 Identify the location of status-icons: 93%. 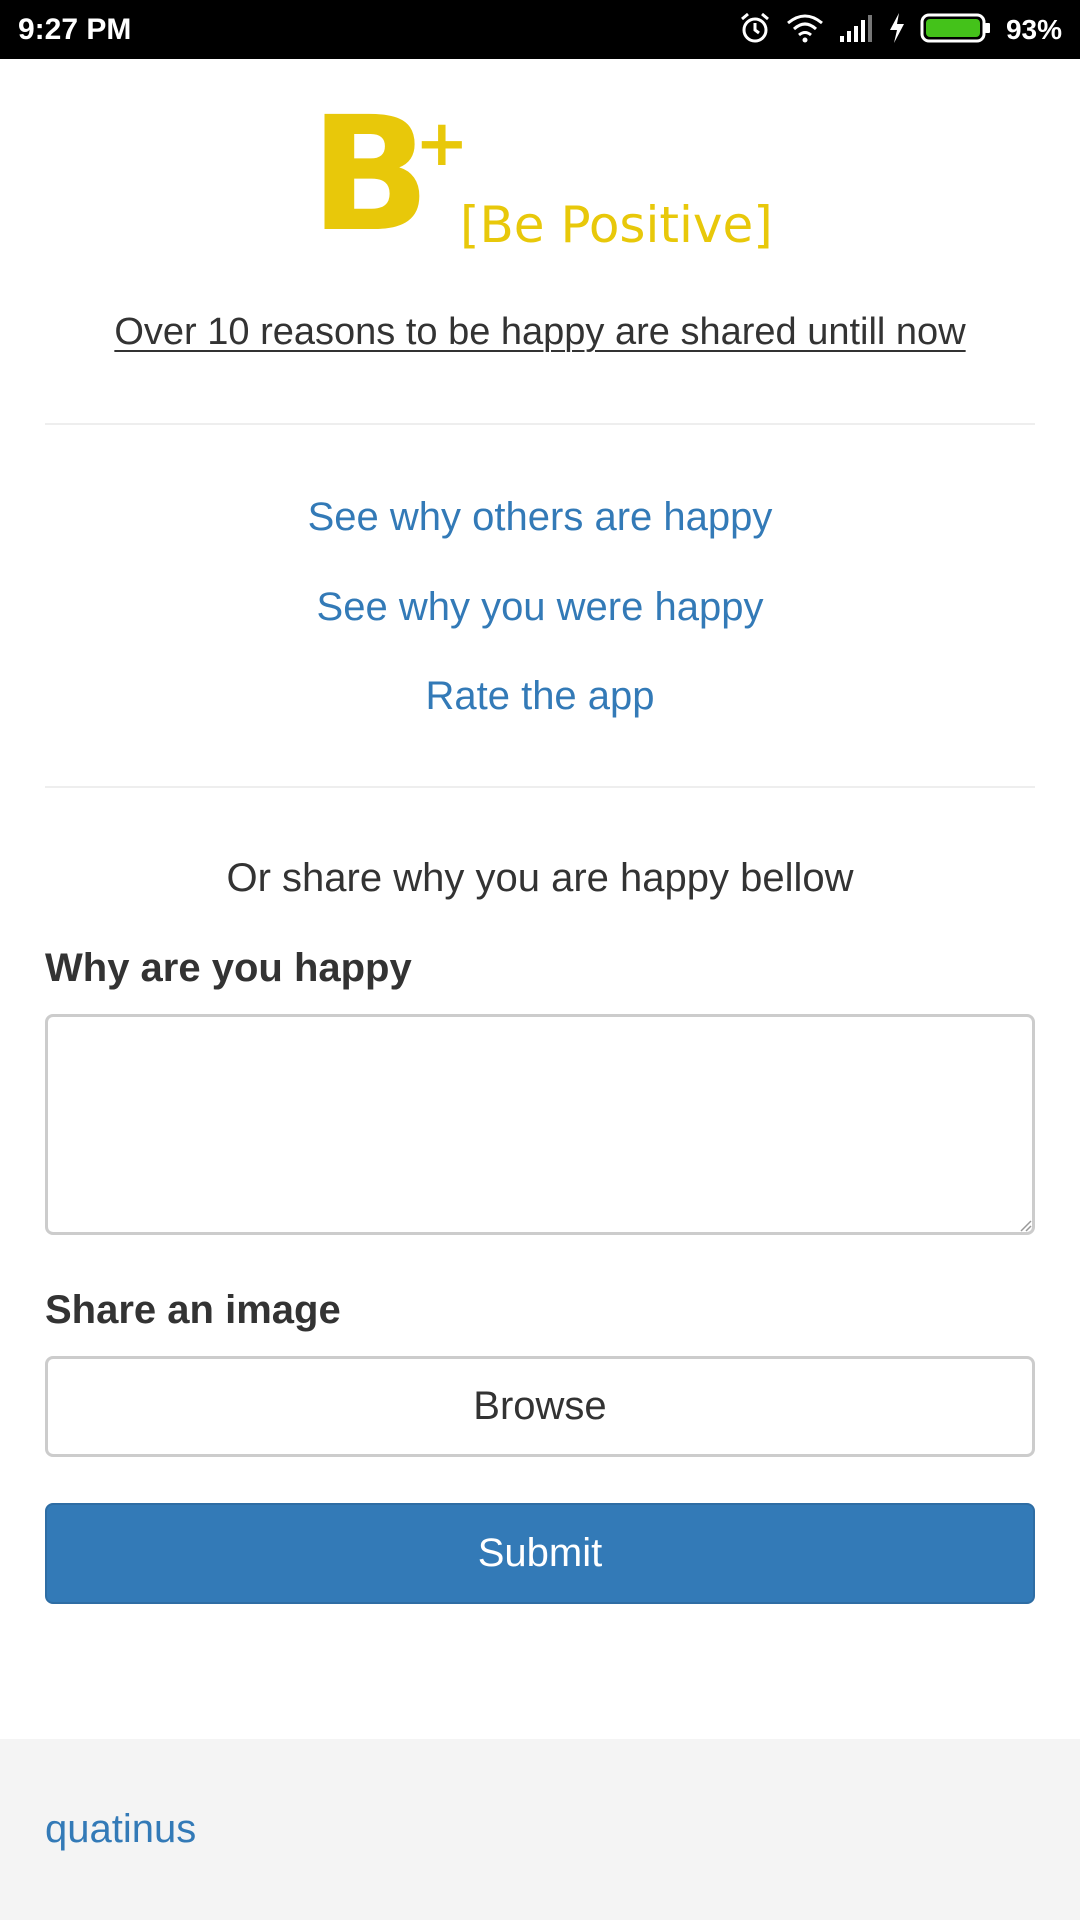
(900, 30).